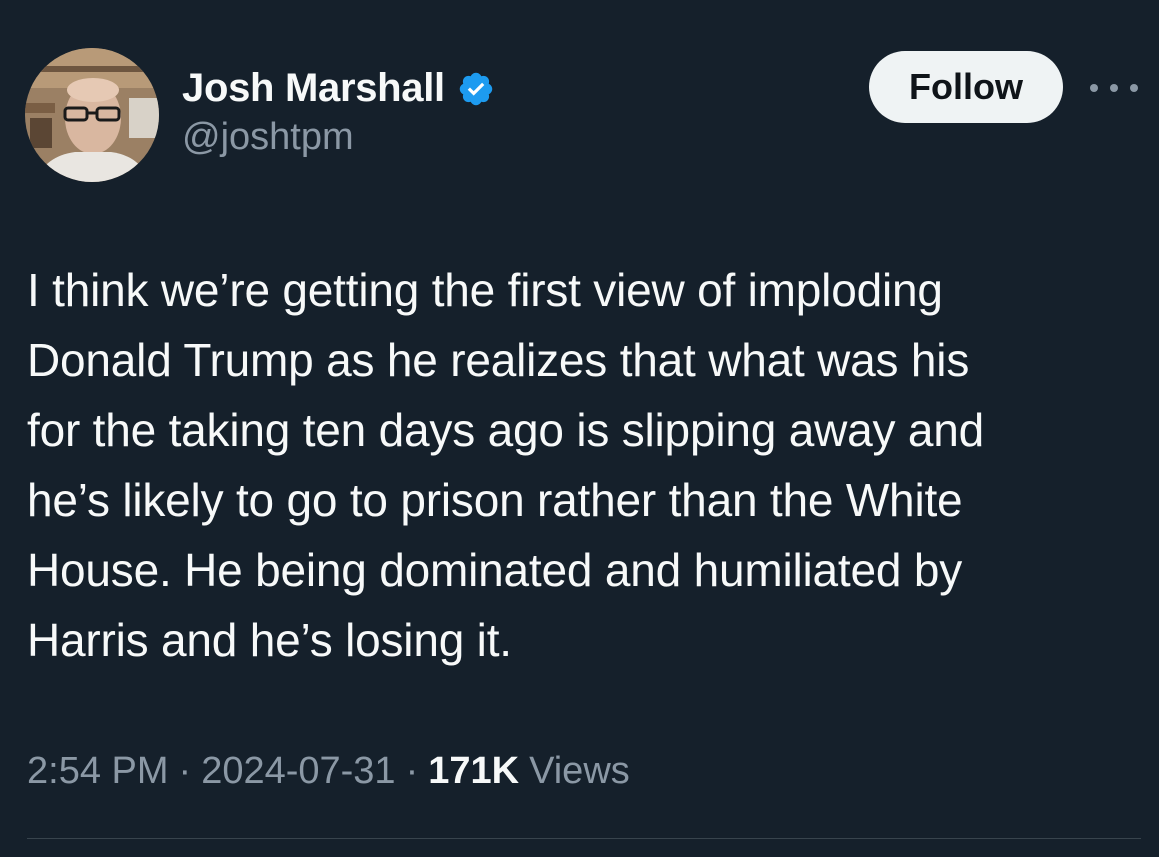 This screenshot has height=857, width=1159. Describe the element at coordinates (579, 771) in the screenshot. I see `views-label: Views` at that location.